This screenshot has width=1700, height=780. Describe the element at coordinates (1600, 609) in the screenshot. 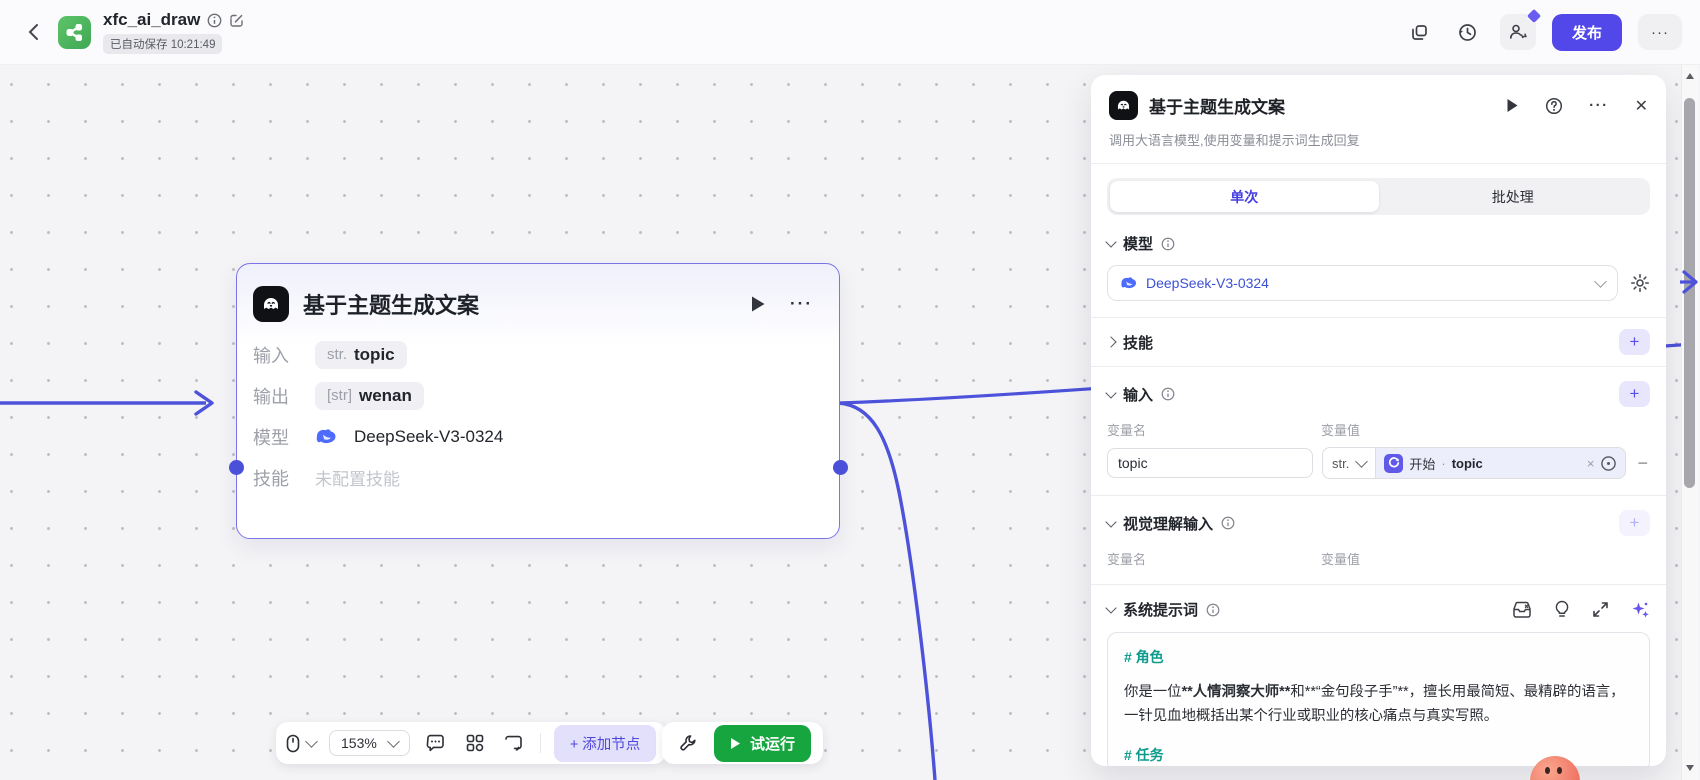

I see `expand-icon` at that location.